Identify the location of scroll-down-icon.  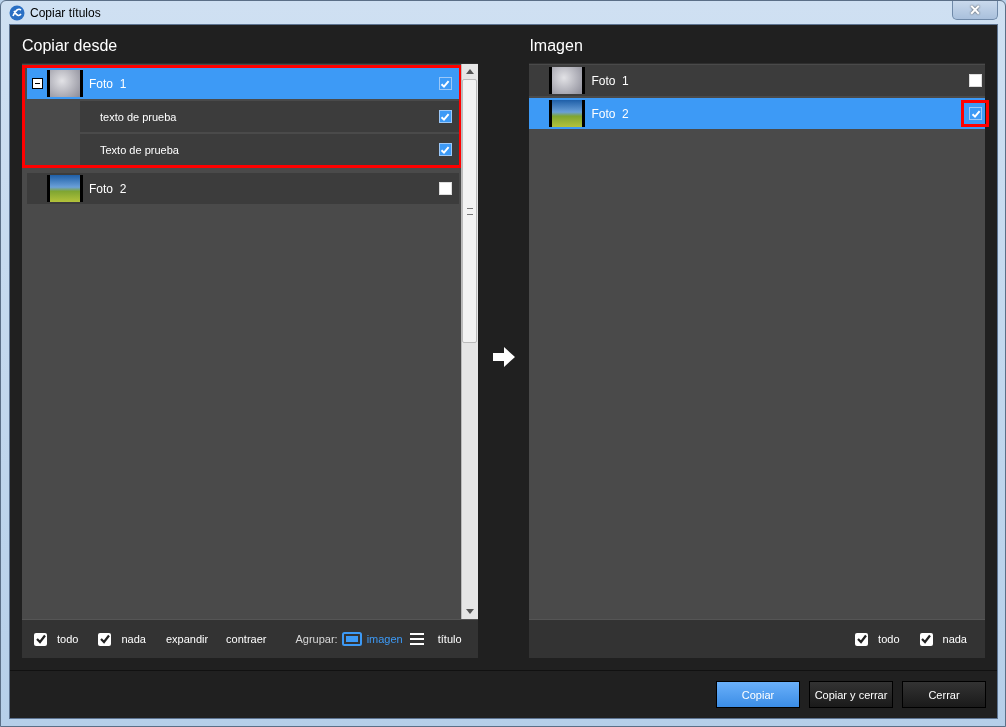
(469, 611).